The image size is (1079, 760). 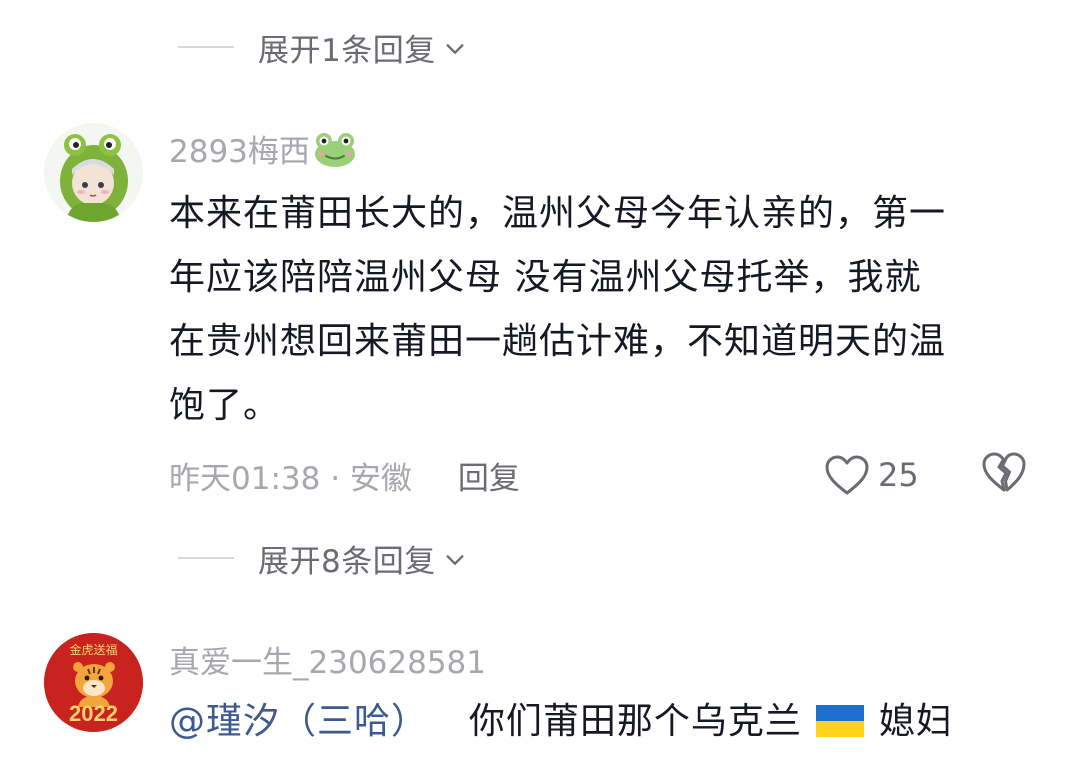 I want to click on comment-line: 饱了。, so click(x=225, y=405).